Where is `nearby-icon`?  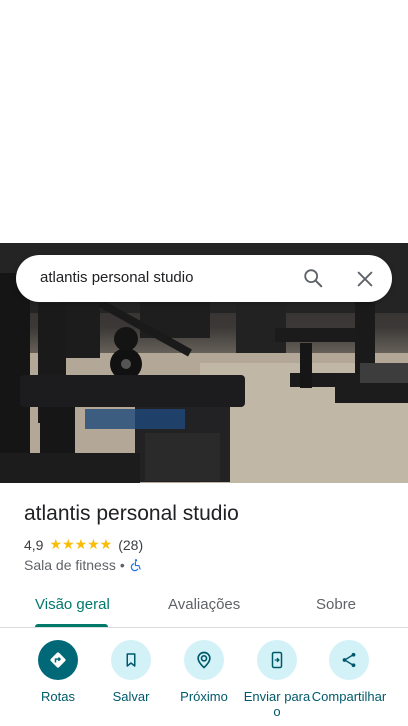 nearby-icon is located at coordinates (204, 660).